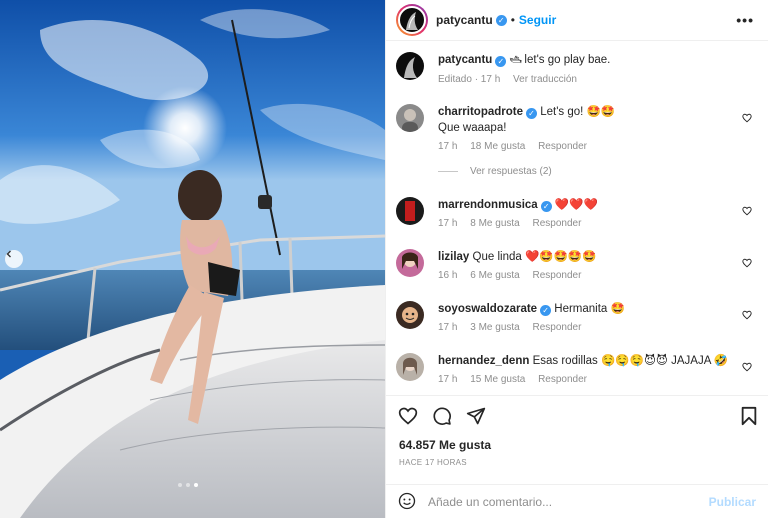 This screenshot has width=768, height=518. I want to click on comment-input, so click(558, 502).